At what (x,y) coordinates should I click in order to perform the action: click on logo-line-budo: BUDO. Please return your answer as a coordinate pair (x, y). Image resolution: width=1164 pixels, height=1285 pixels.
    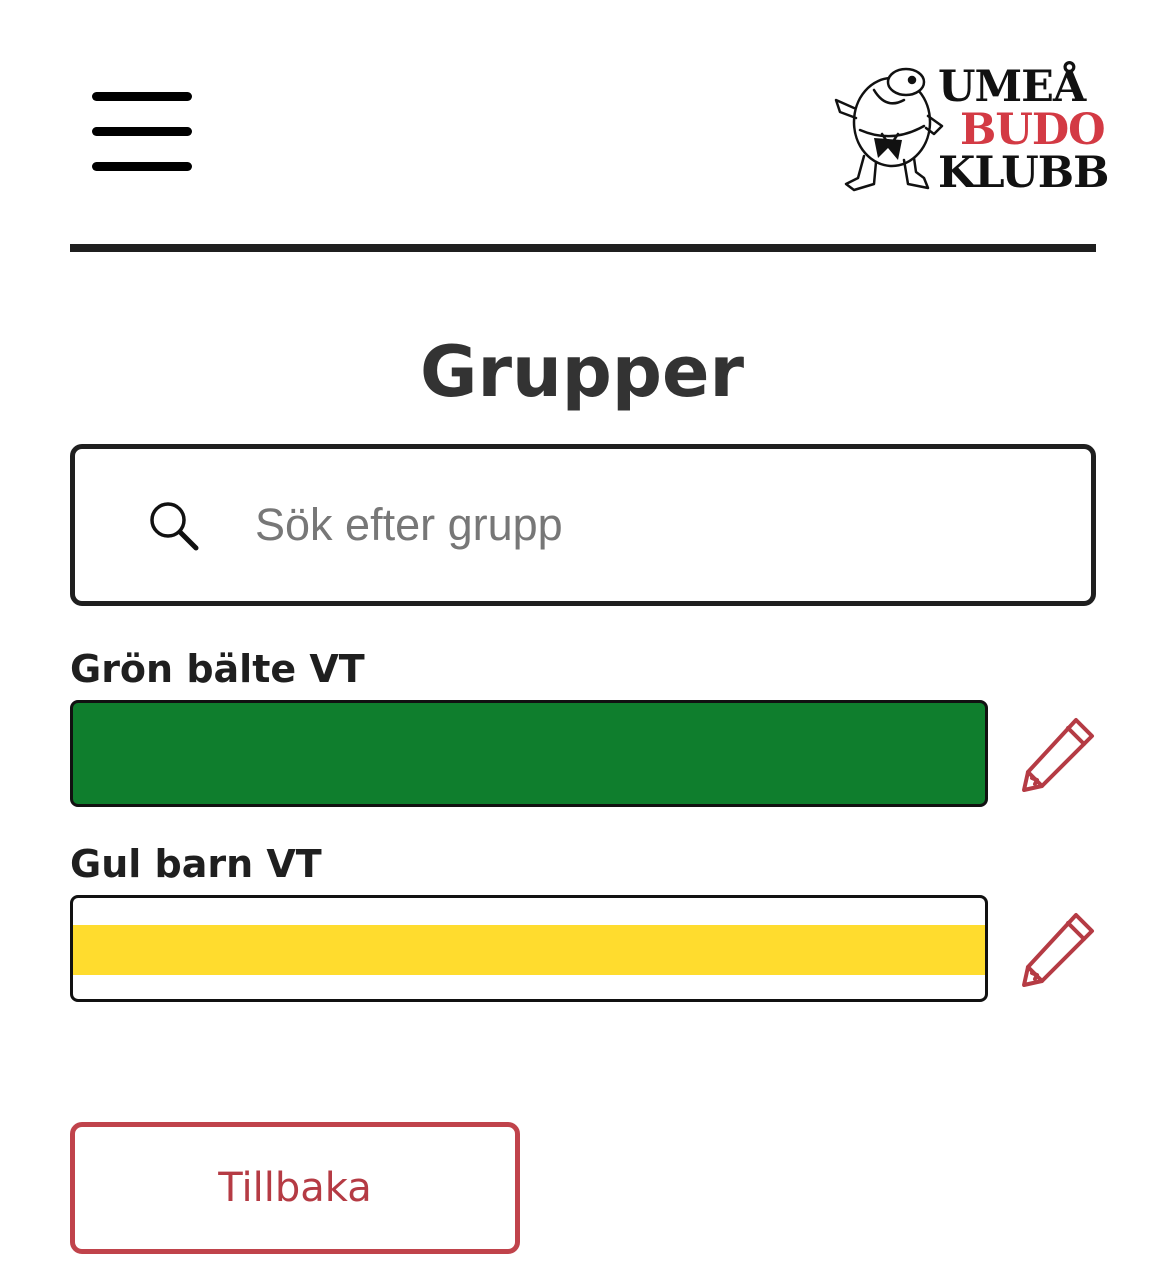
    Looking at the image, I should click on (1033, 130).